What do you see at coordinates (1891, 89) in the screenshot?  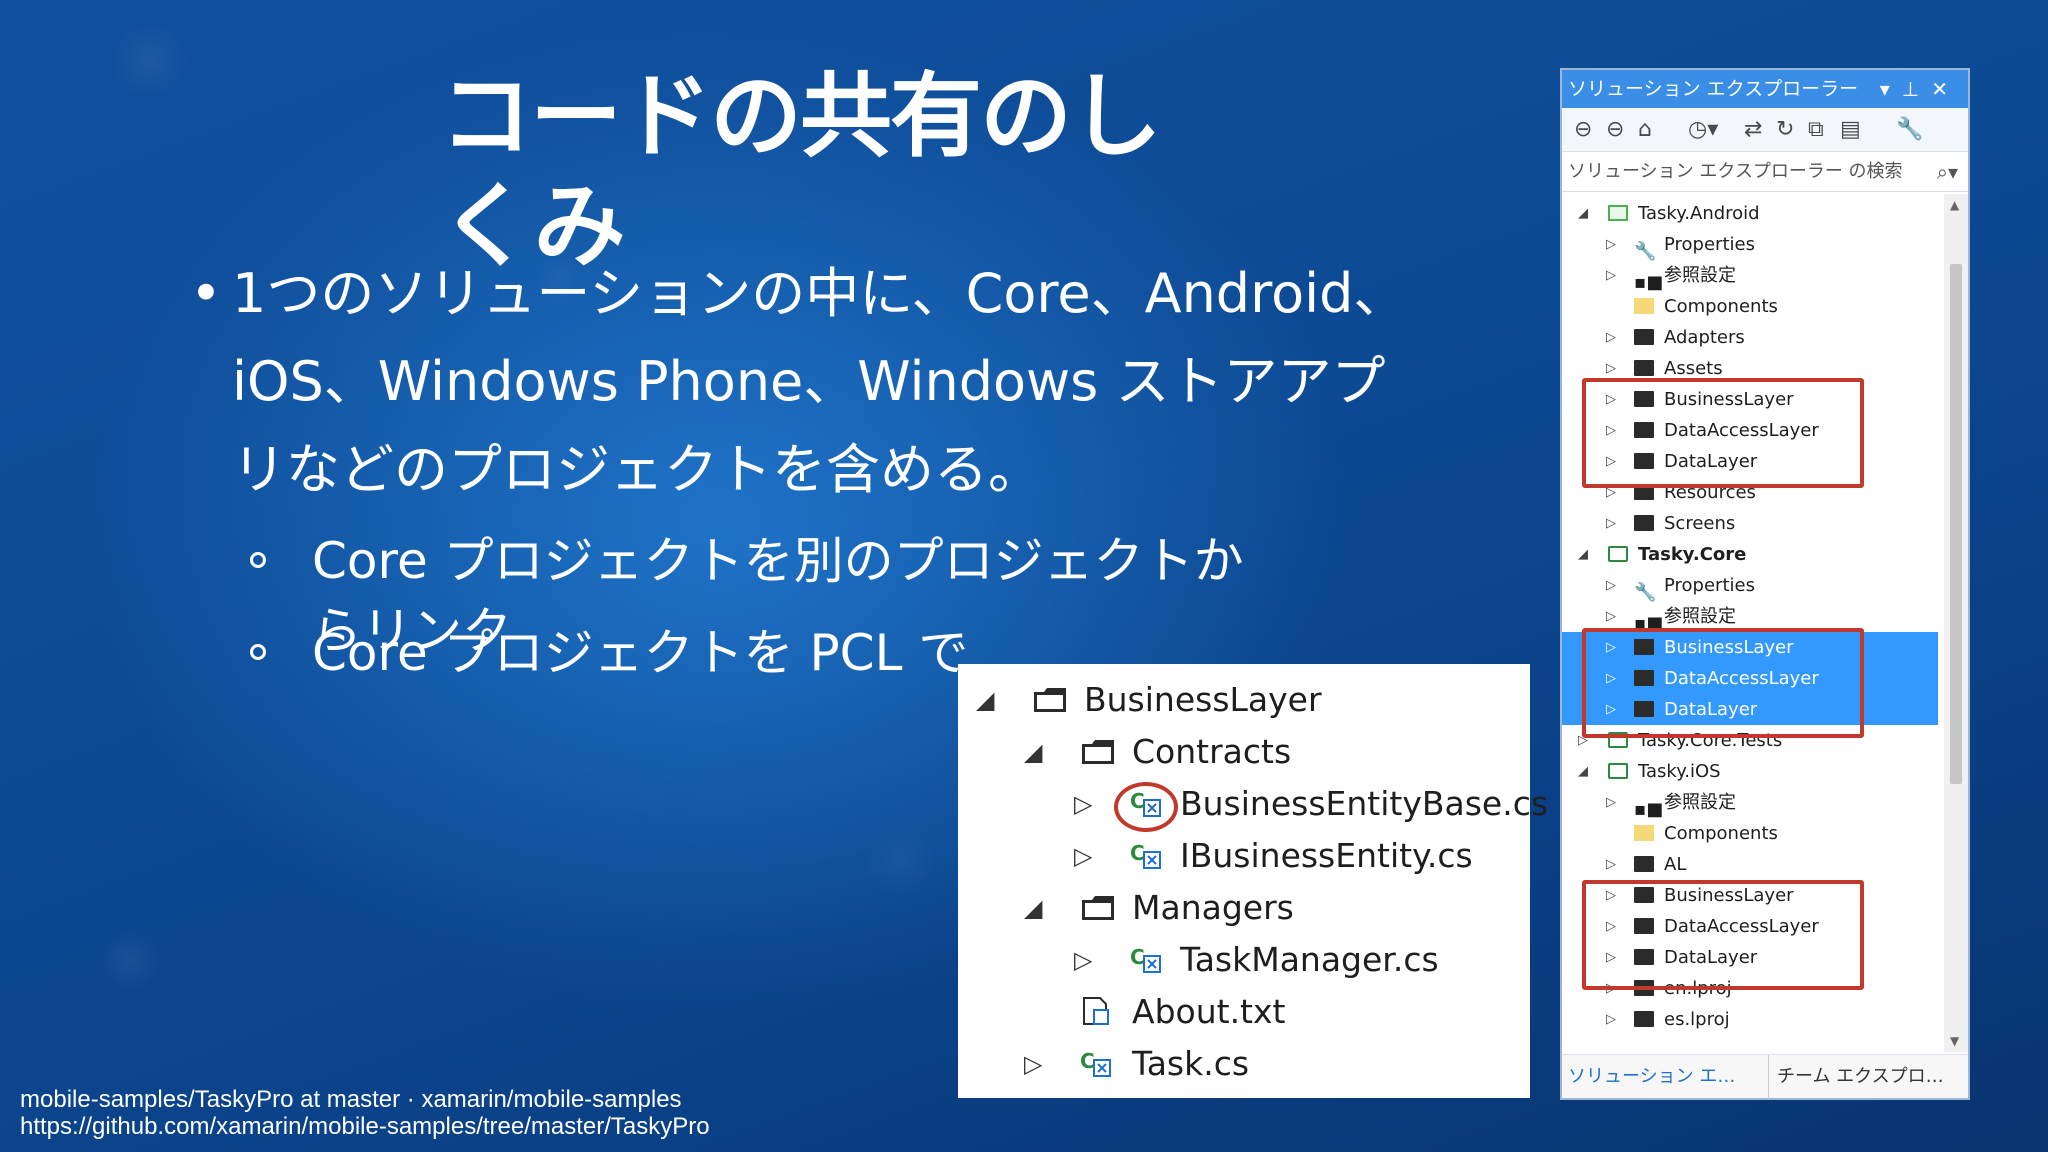 I see `dropdown-icon: ▾` at bounding box center [1891, 89].